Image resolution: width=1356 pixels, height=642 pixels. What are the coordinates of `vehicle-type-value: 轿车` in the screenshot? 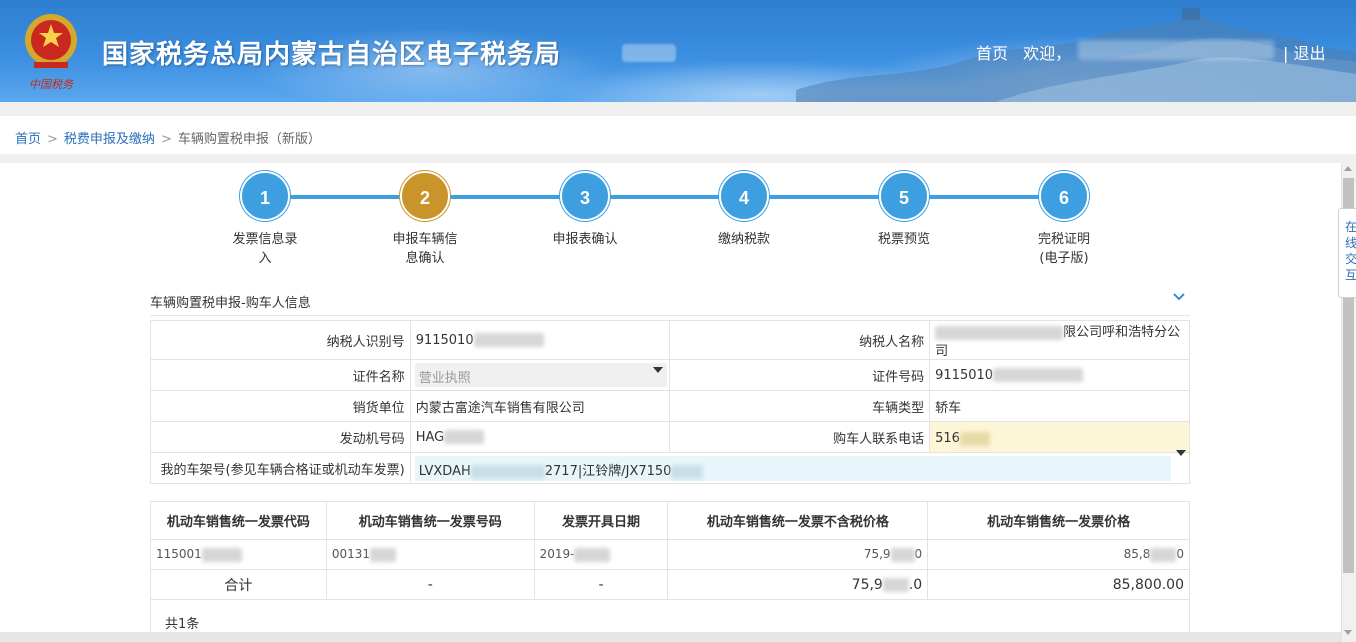 It's located at (1059, 406).